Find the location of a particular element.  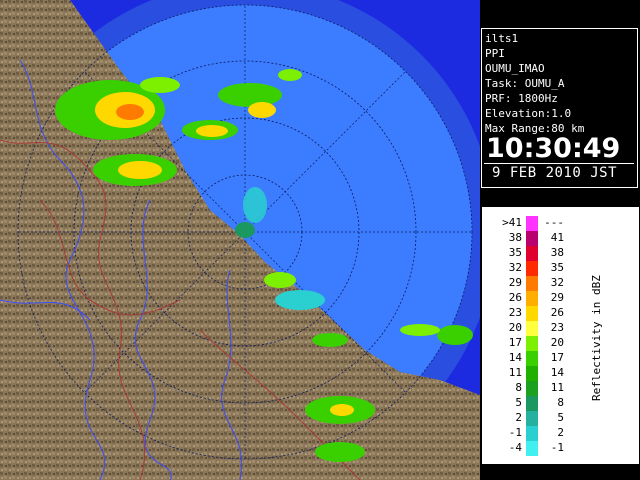

legend-upper-bound: 23 is located at coordinates (557, 327).